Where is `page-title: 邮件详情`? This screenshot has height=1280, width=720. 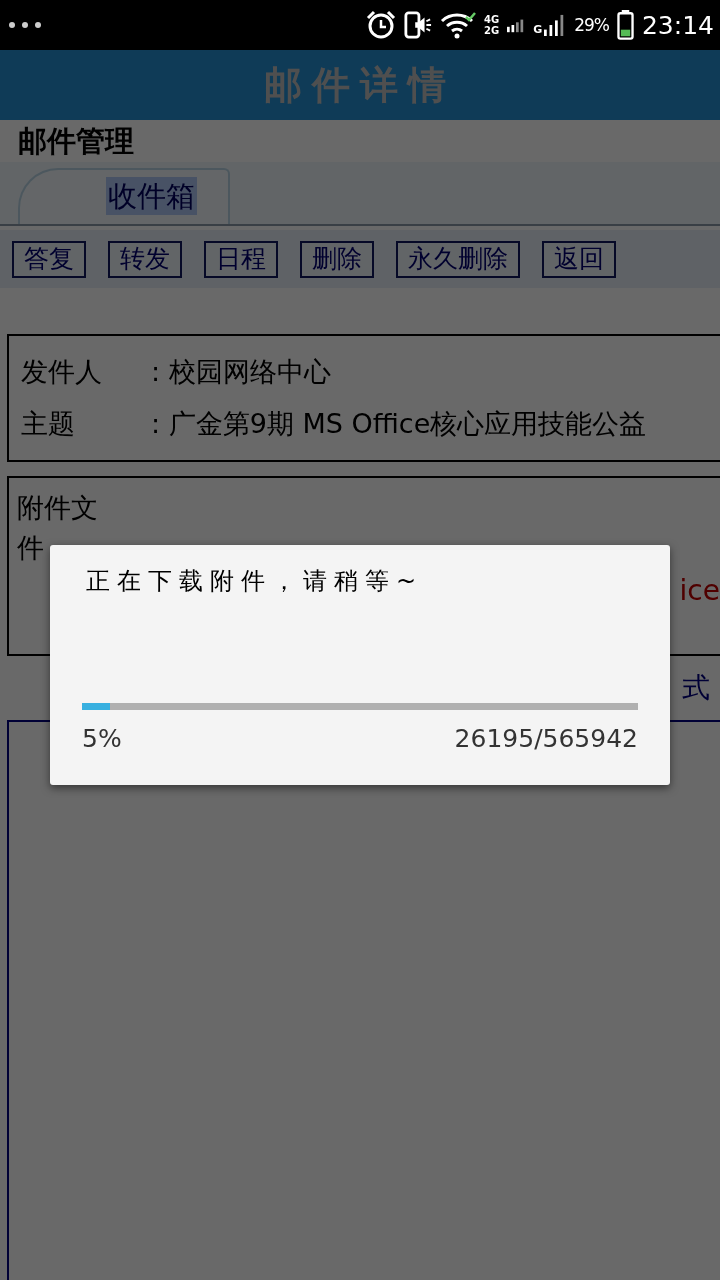
page-title: 邮件详情 is located at coordinates (360, 85).